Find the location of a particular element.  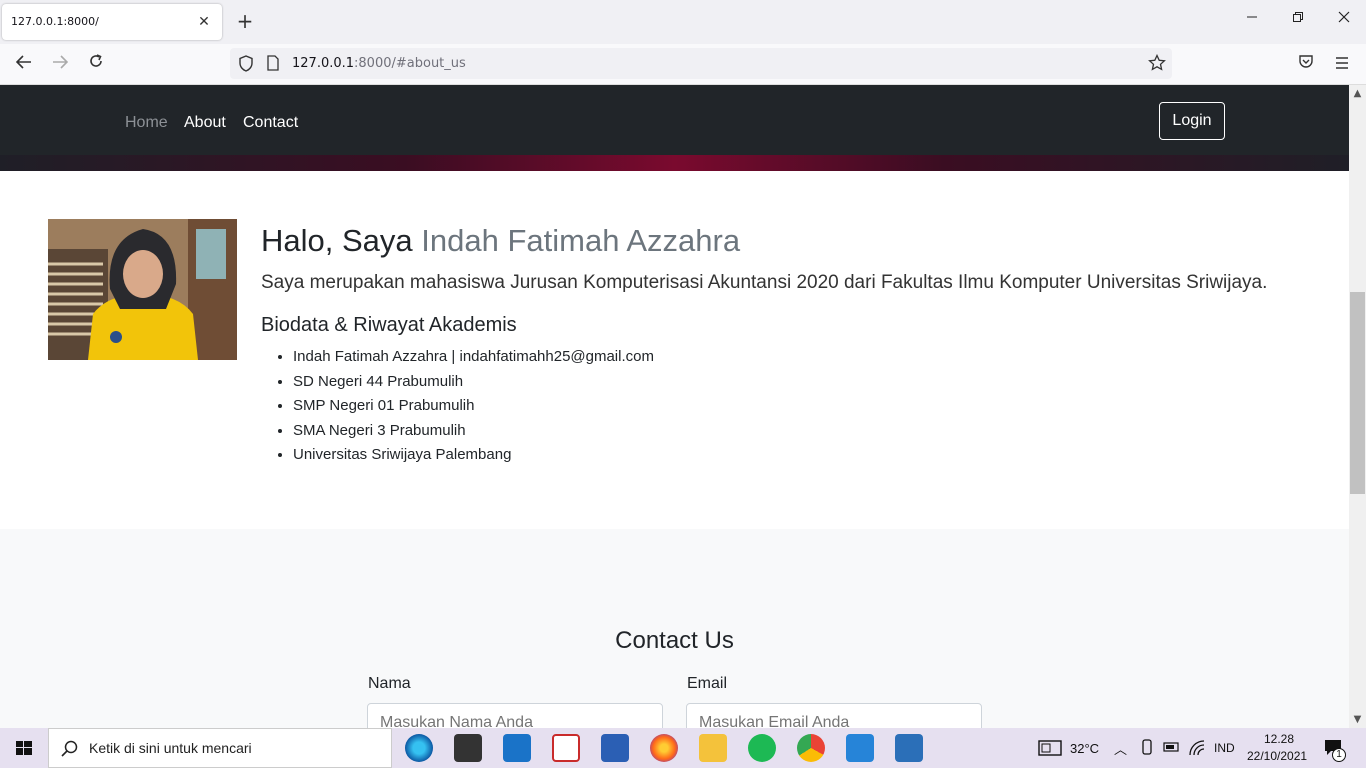

url-text: 127.0.0.1:8000/#about_us is located at coordinates (379, 63).